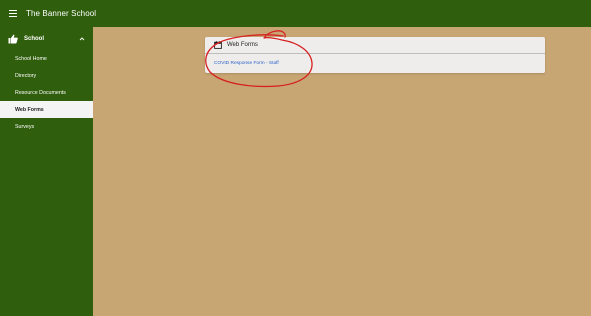 The image size is (591, 316). Describe the element at coordinates (218, 45) in the screenshot. I see `calendar-icon` at that location.